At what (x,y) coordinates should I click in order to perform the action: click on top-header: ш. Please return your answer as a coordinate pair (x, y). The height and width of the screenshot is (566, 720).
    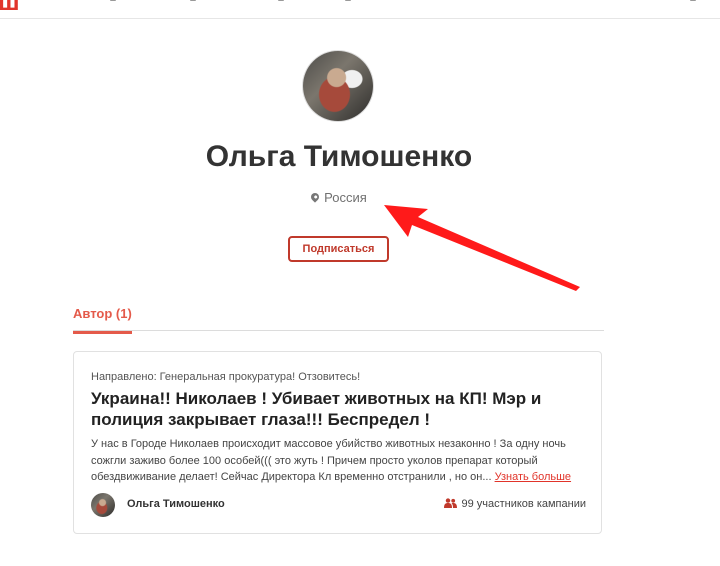
    Looking at the image, I should click on (360, 9).